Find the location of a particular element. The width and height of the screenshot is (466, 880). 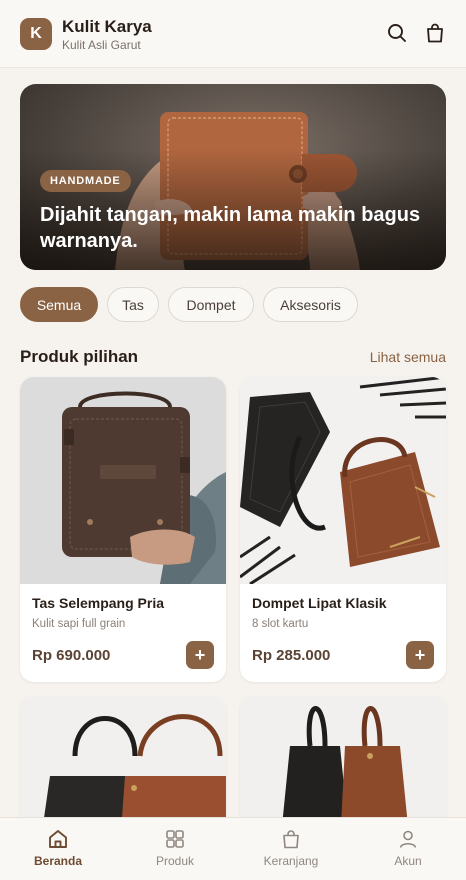

user-icon is located at coordinates (408, 839).